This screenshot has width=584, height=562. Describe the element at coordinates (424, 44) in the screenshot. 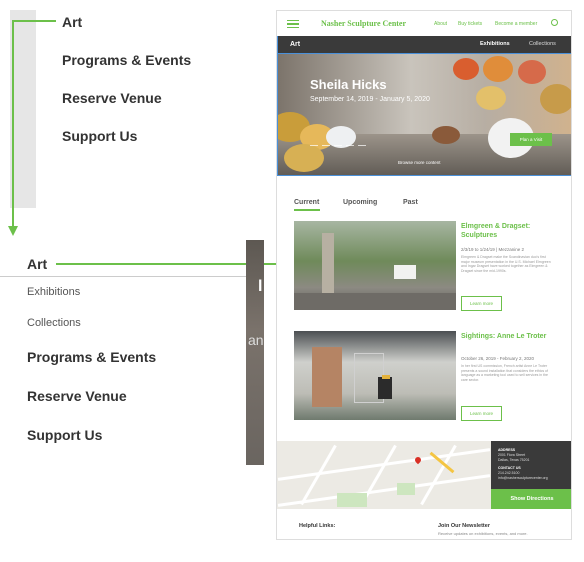

I see `section-bar: Art Exhibitions Collections` at that location.